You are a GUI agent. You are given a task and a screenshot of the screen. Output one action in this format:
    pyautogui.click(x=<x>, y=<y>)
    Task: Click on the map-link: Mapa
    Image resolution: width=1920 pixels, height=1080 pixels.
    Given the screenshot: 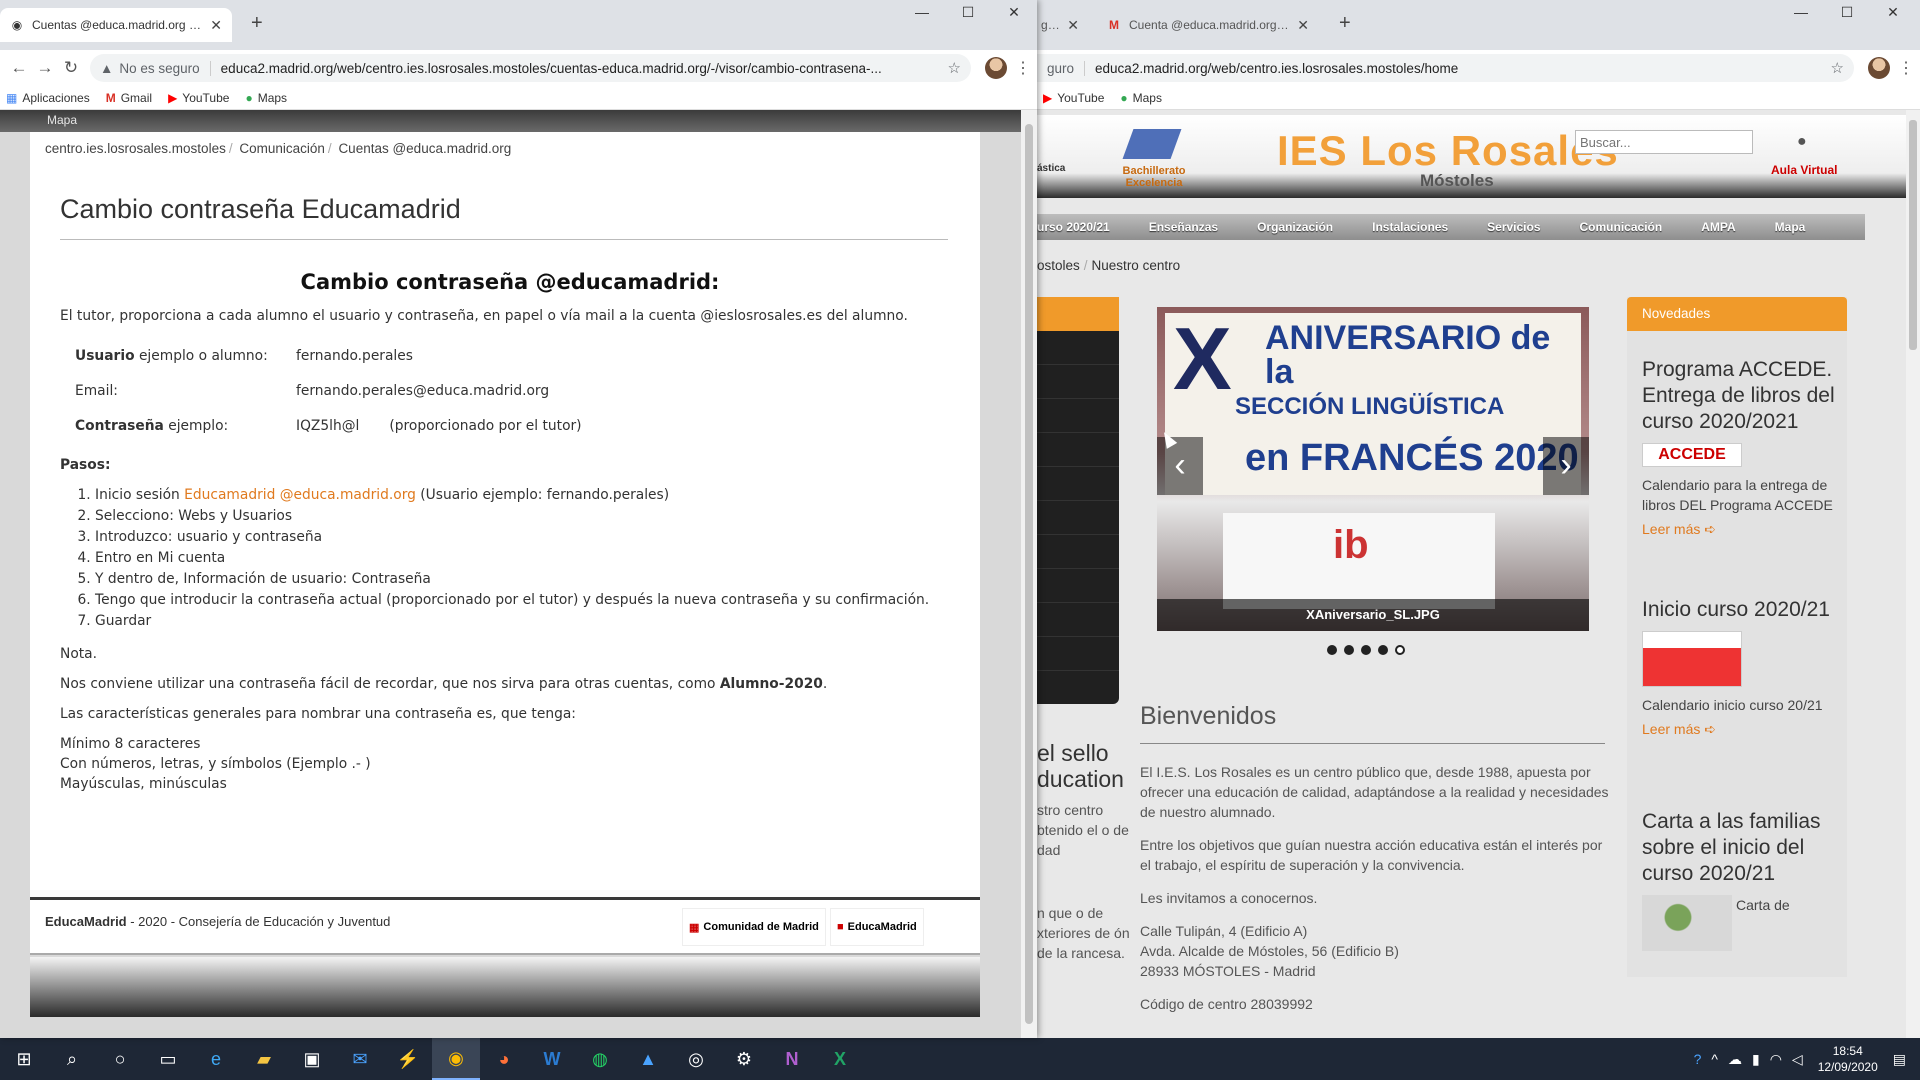 What is the action you would take?
    pyautogui.click(x=62, y=120)
    